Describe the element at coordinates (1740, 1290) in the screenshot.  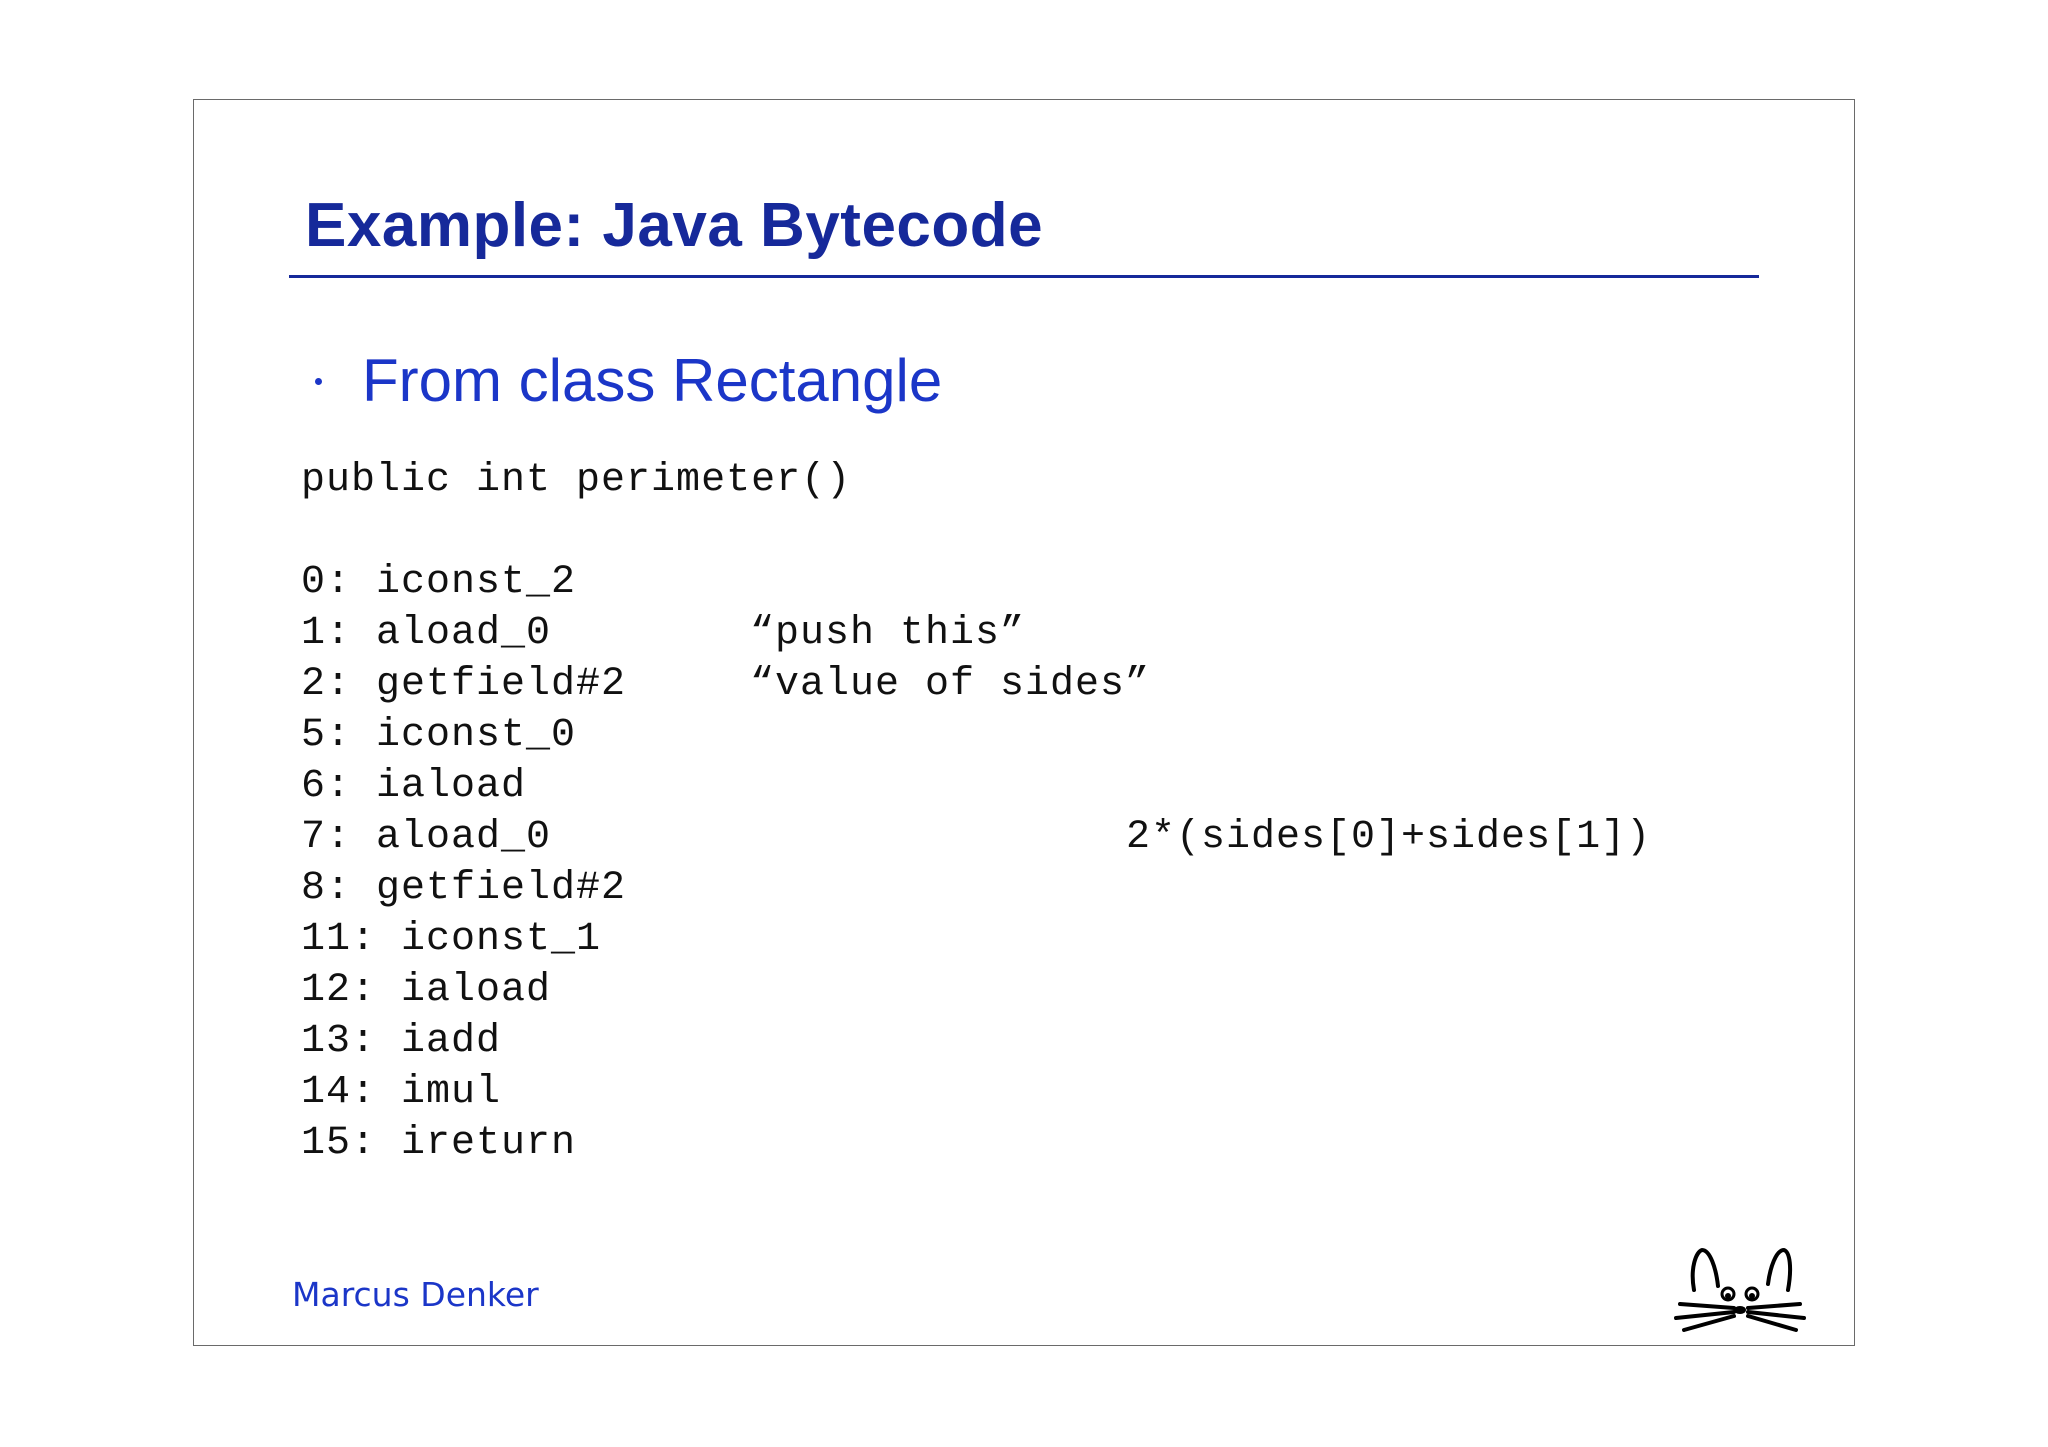
I see `cat-face-logo-icon` at that location.